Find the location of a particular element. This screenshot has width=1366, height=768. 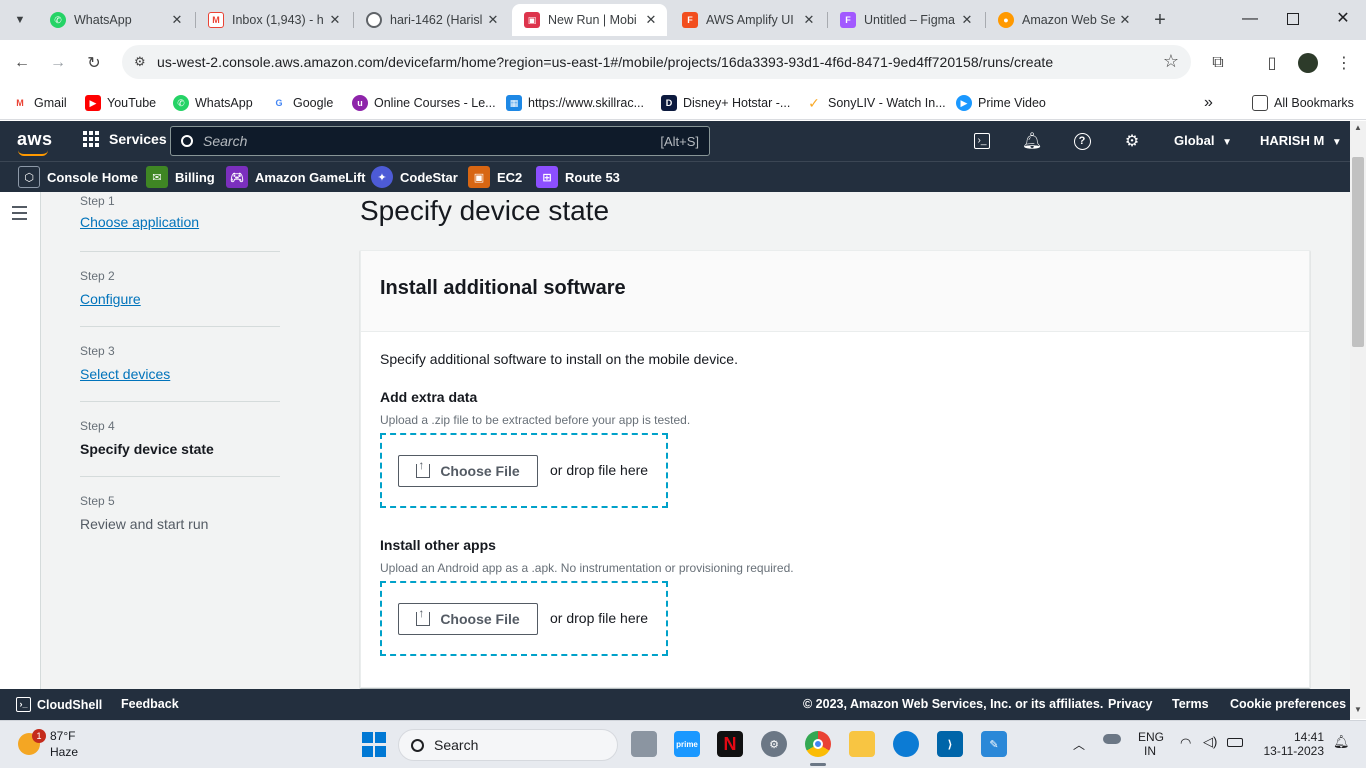

browser-tab-active: ▣ New Run | Mobi ✕ is located at coordinates (589, 20).